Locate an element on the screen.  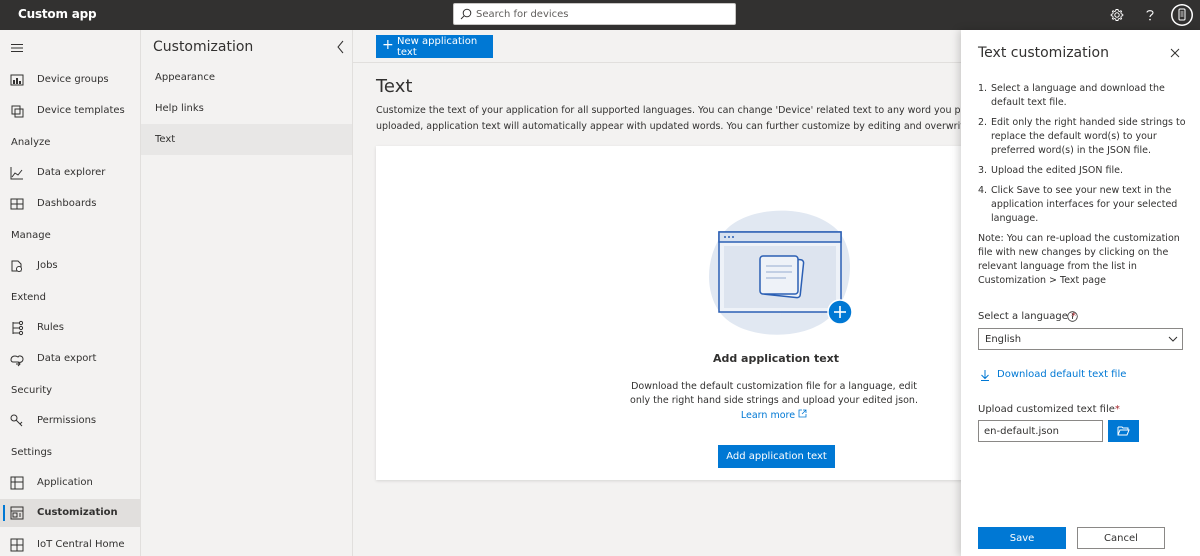
chevron-left-icon is located at coordinates (341, 47).